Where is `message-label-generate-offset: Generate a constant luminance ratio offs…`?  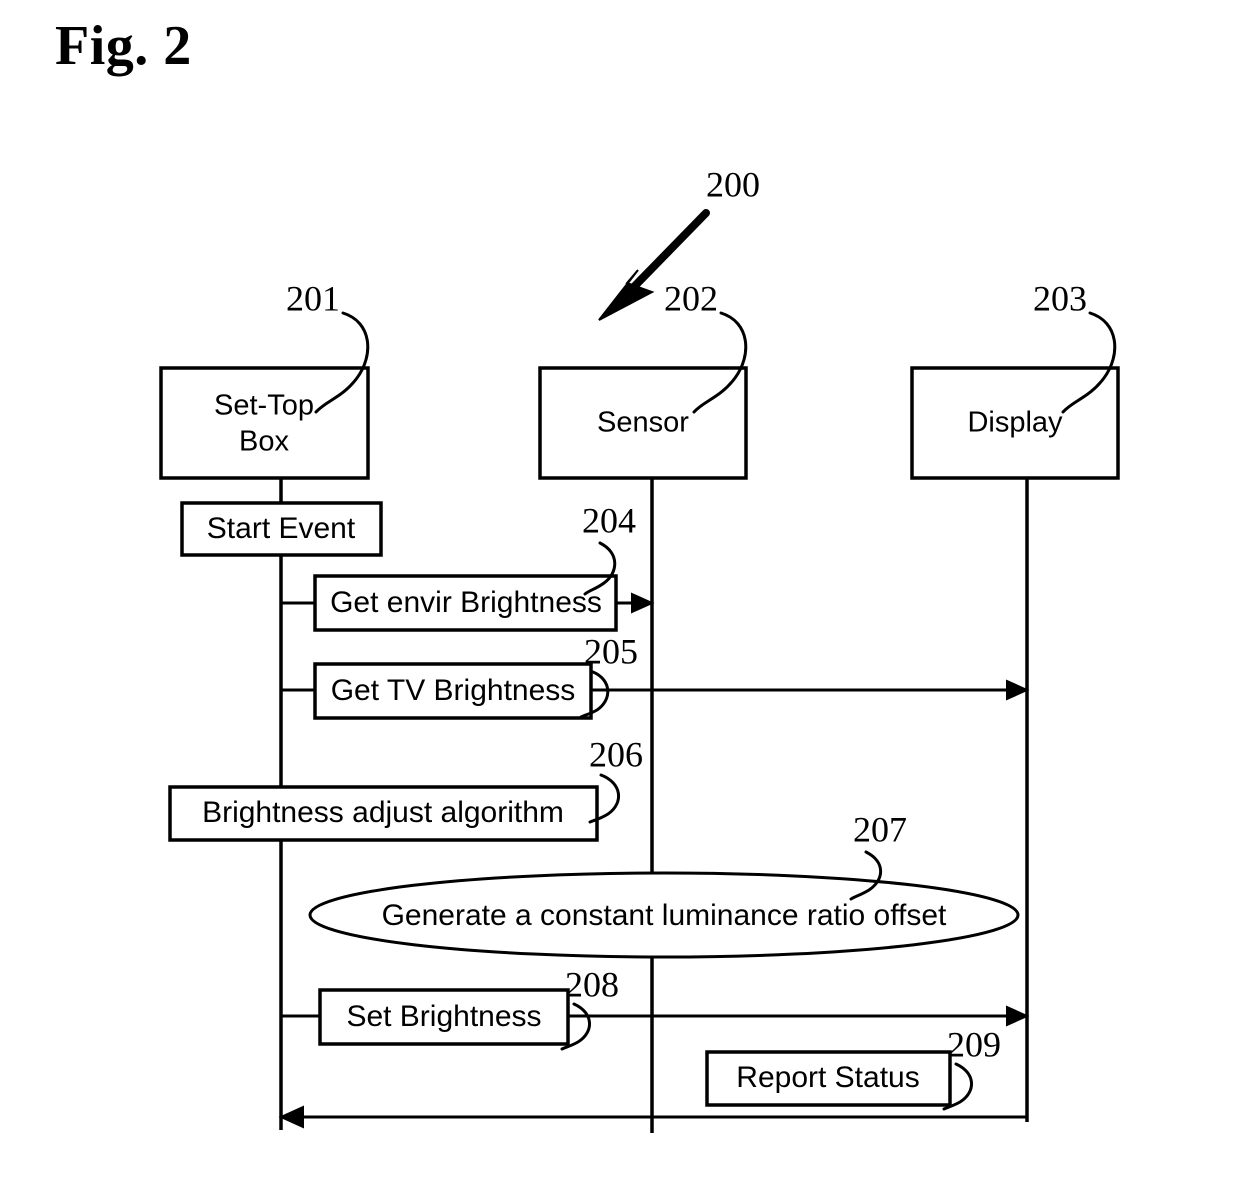
message-label-generate-offset: Generate a constant luminance ratio offs… is located at coordinates (664, 915).